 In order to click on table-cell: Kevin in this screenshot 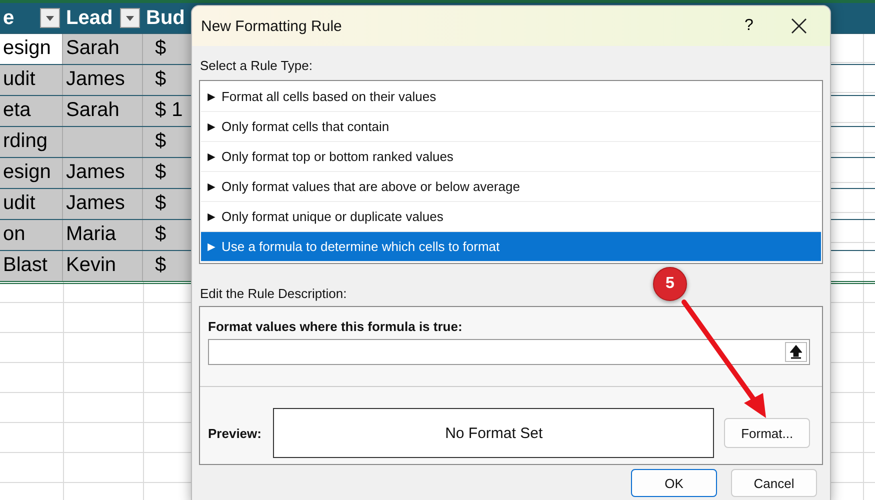, I will do `click(103, 266)`.